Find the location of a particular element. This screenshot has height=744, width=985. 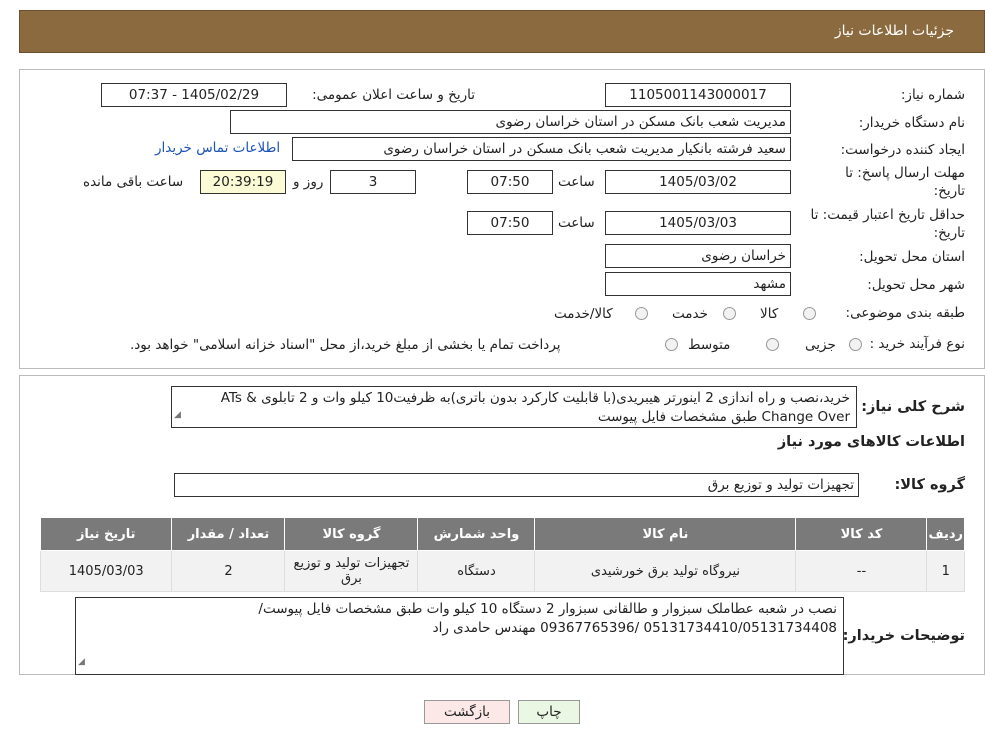

deadline-label-line1: مهلت ارسال پاسخ: تا is located at coordinates (905, 173).